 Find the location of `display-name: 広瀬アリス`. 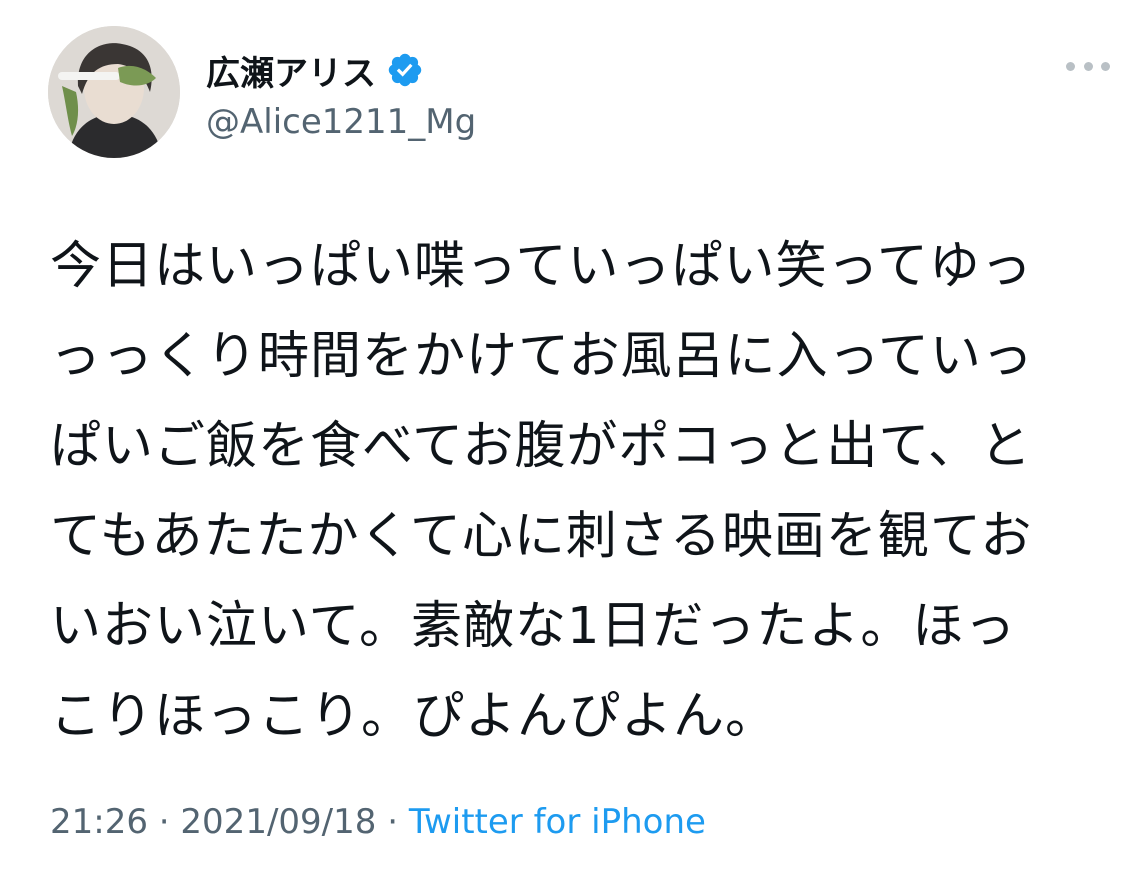

display-name: 広瀬アリス is located at coordinates (291, 70).